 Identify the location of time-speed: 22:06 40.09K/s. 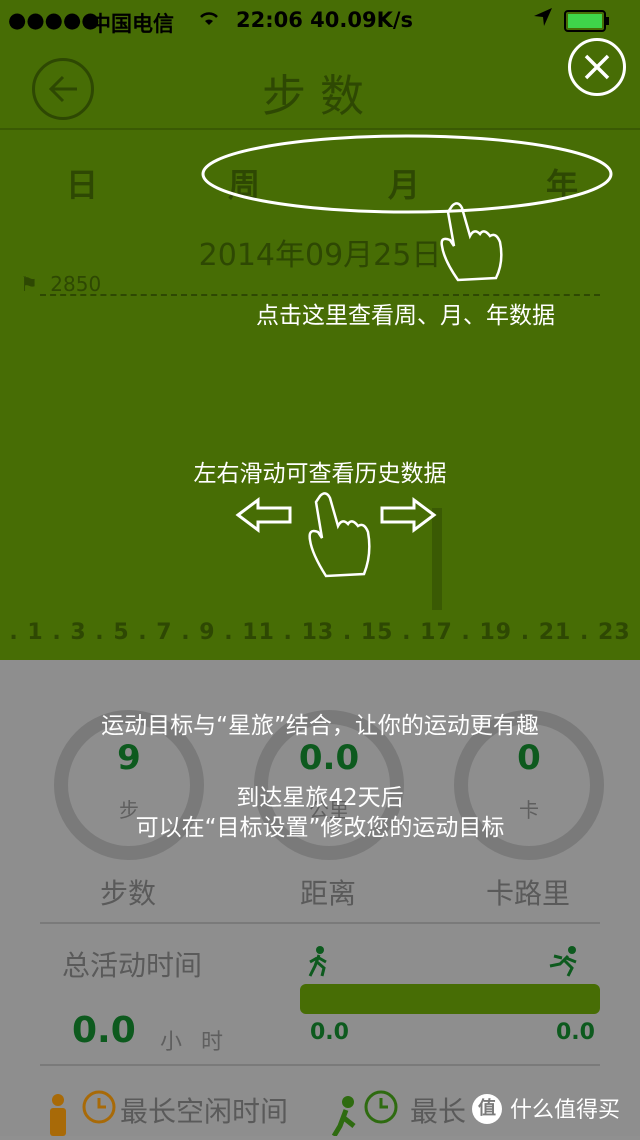
(325, 20).